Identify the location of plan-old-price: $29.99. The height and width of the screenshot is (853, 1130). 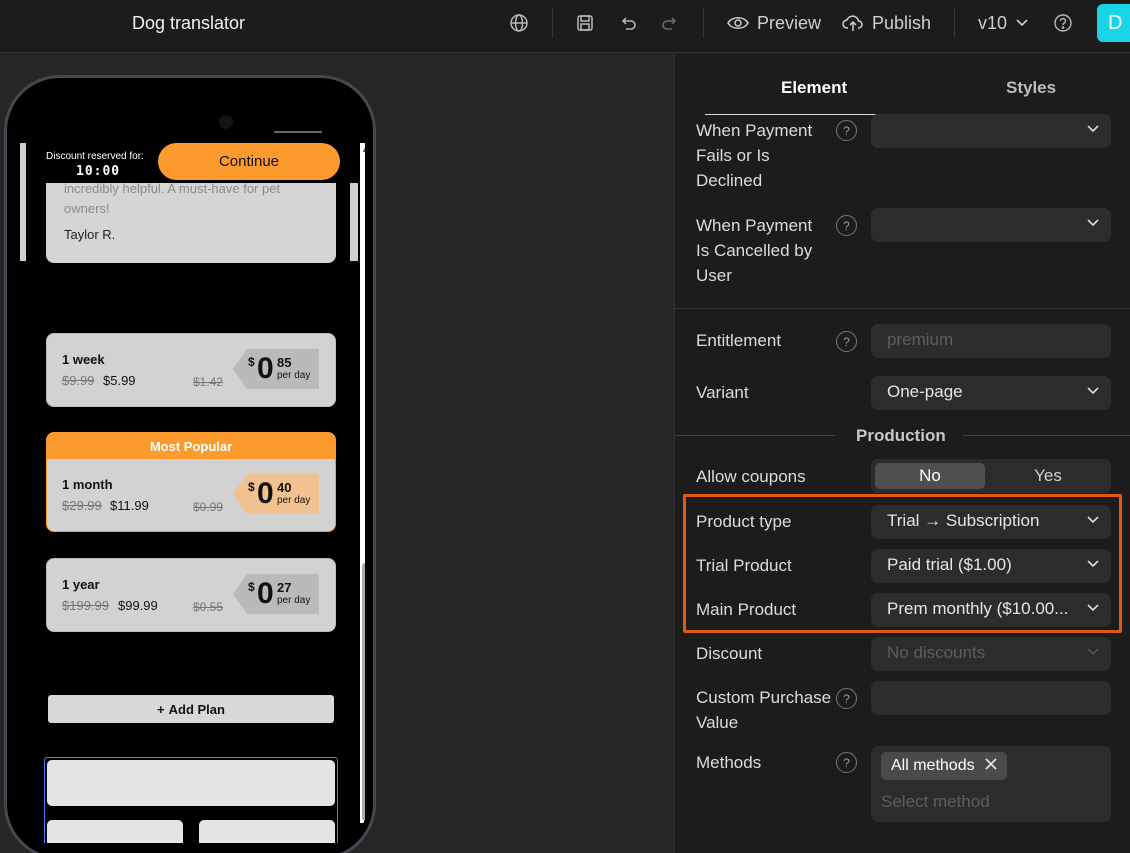
(82, 505).